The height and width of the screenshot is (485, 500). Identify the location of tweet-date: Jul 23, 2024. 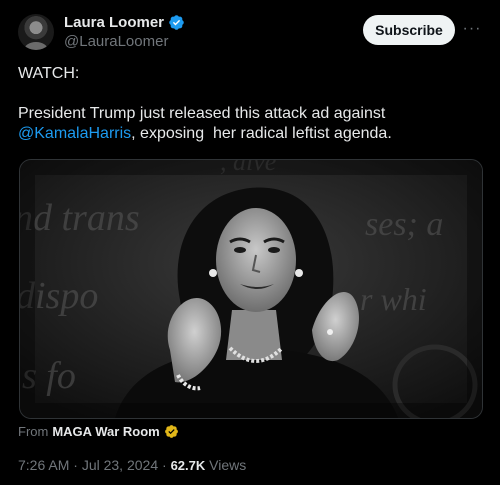
(120, 465).